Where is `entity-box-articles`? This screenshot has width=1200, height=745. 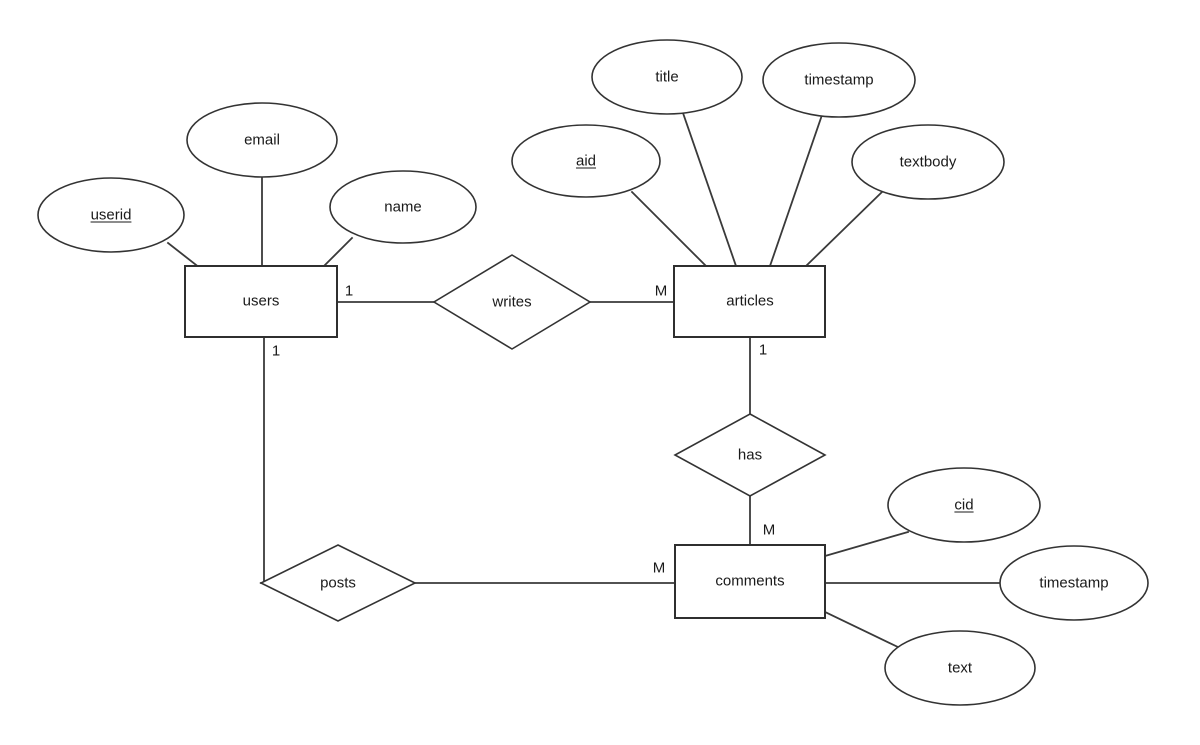 entity-box-articles is located at coordinates (749, 301).